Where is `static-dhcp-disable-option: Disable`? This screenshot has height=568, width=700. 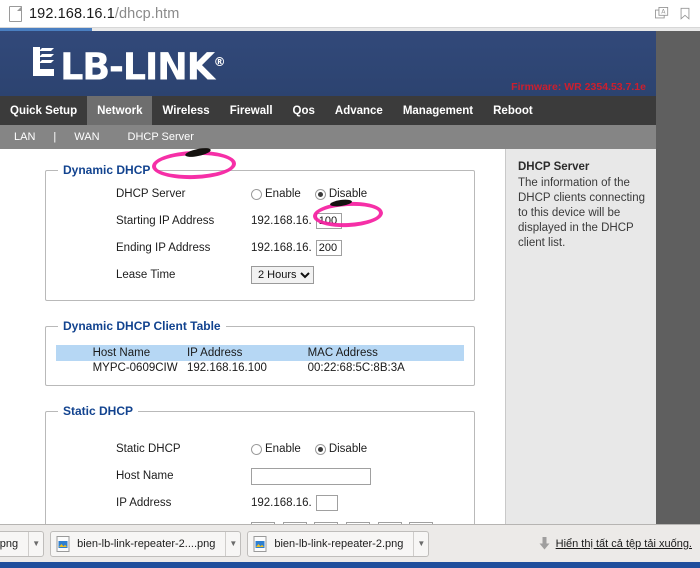 static-dhcp-disable-option: Disable is located at coordinates (341, 449).